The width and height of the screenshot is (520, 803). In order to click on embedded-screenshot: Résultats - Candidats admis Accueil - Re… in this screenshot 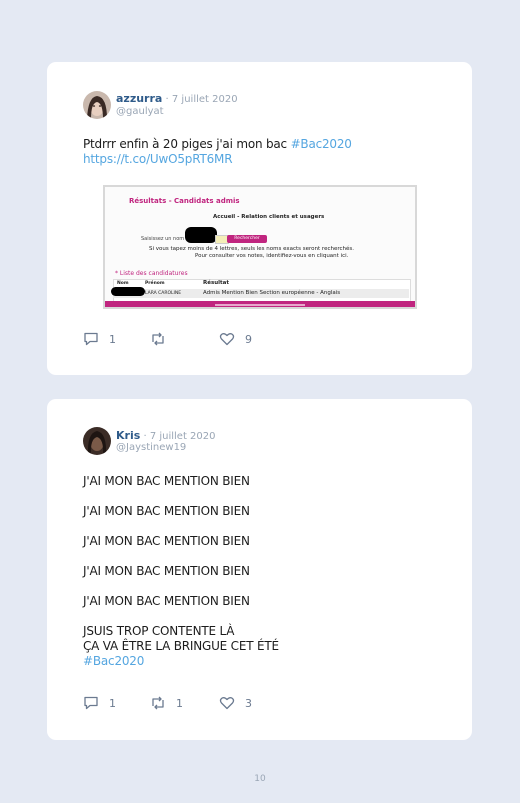, I will do `click(260, 247)`.